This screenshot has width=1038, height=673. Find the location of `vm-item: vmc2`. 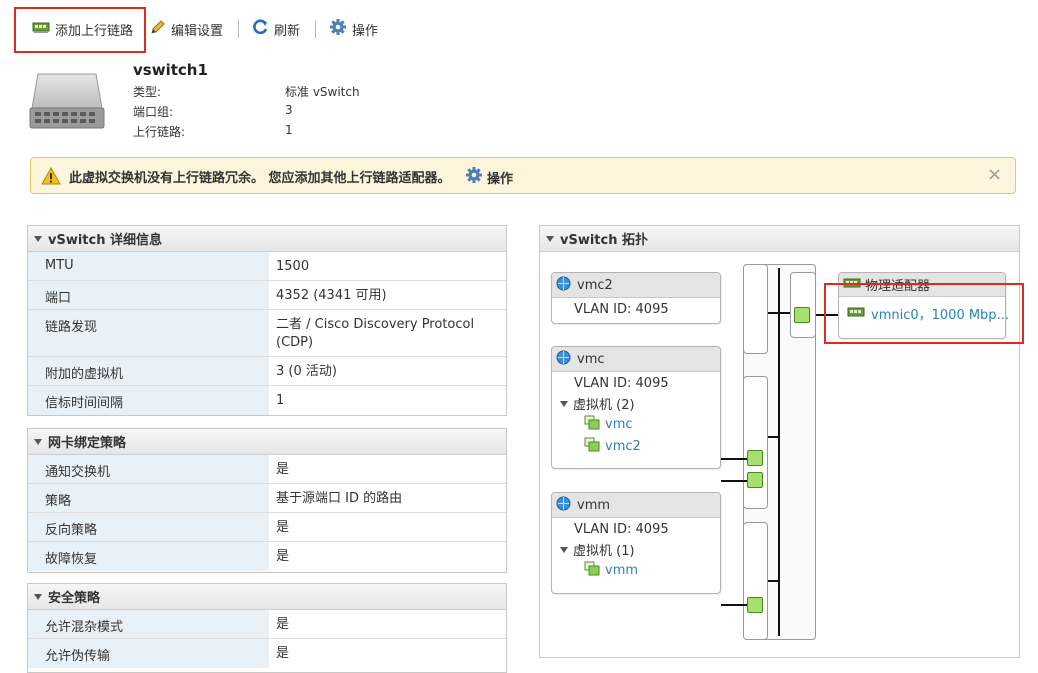

vm-item: vmc2 is located at coordinates (612, 446).